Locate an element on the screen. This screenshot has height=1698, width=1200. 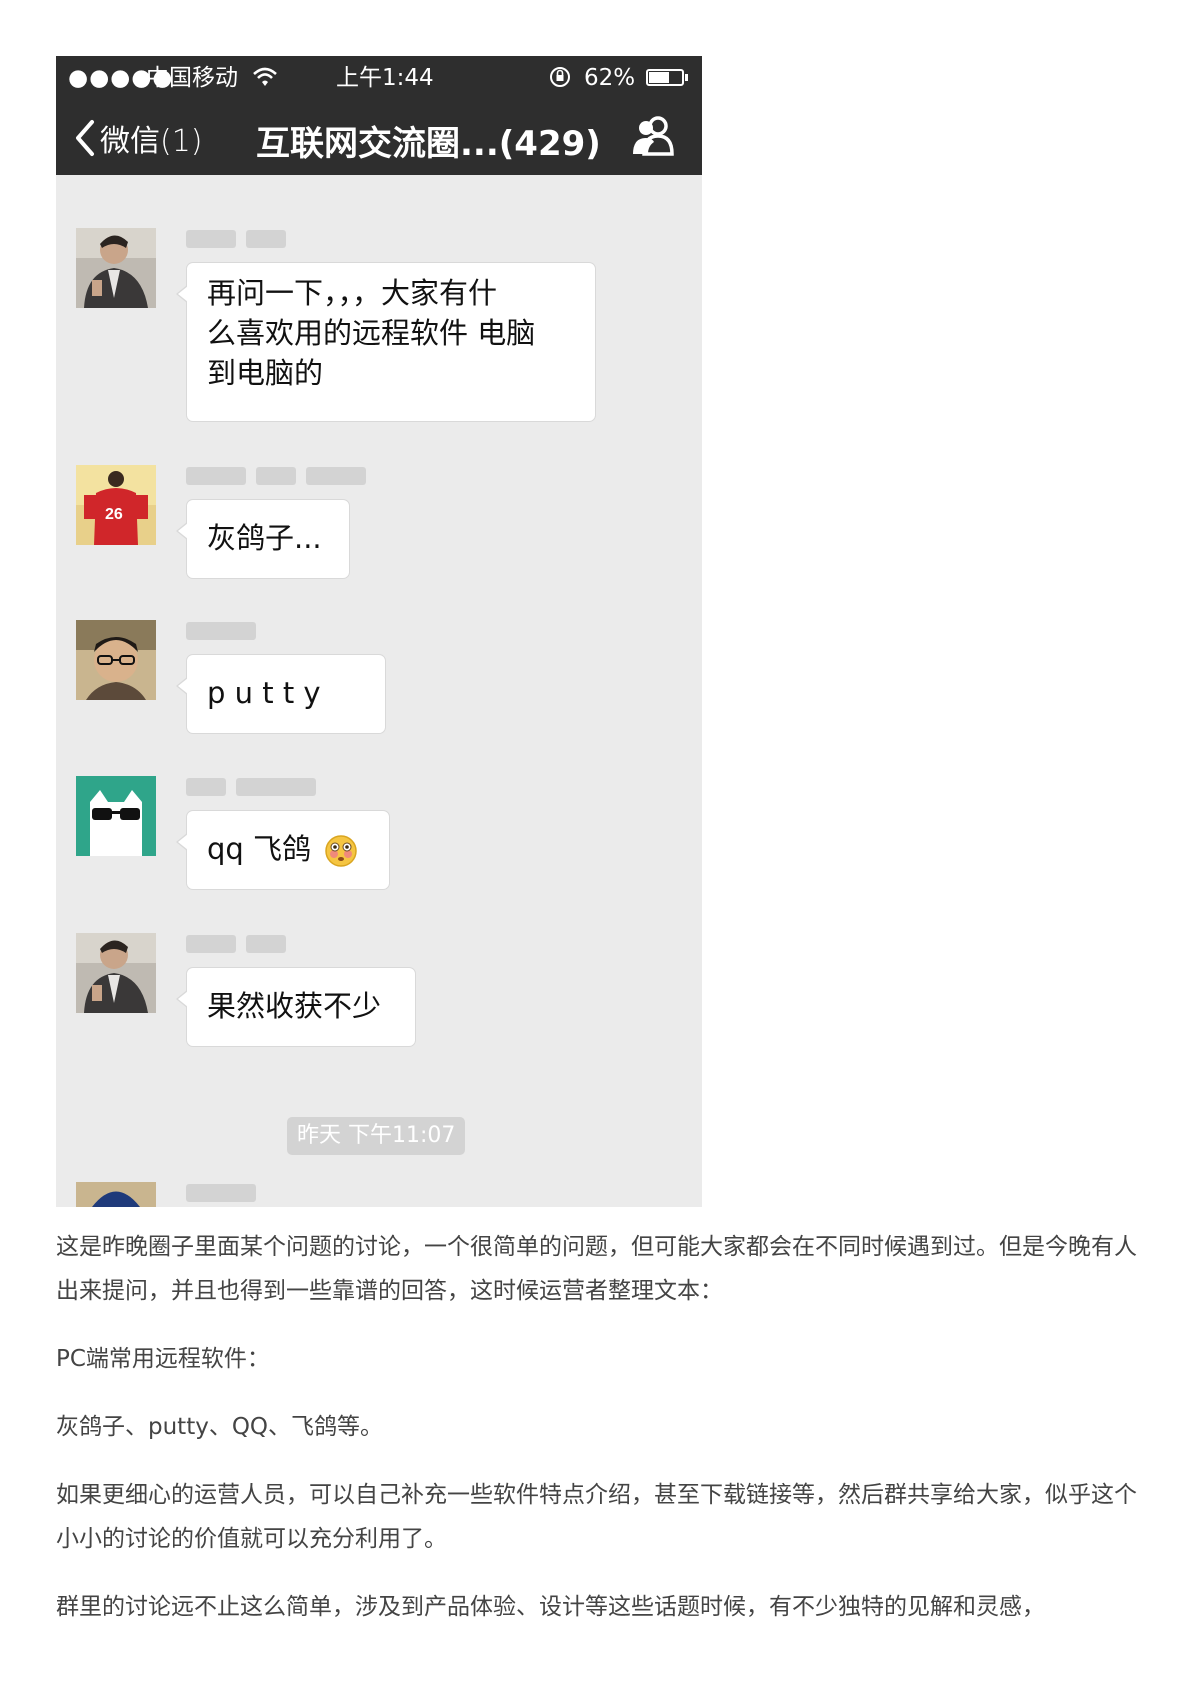
message-line: 到电脑的 is located at coordinates (265, 373).